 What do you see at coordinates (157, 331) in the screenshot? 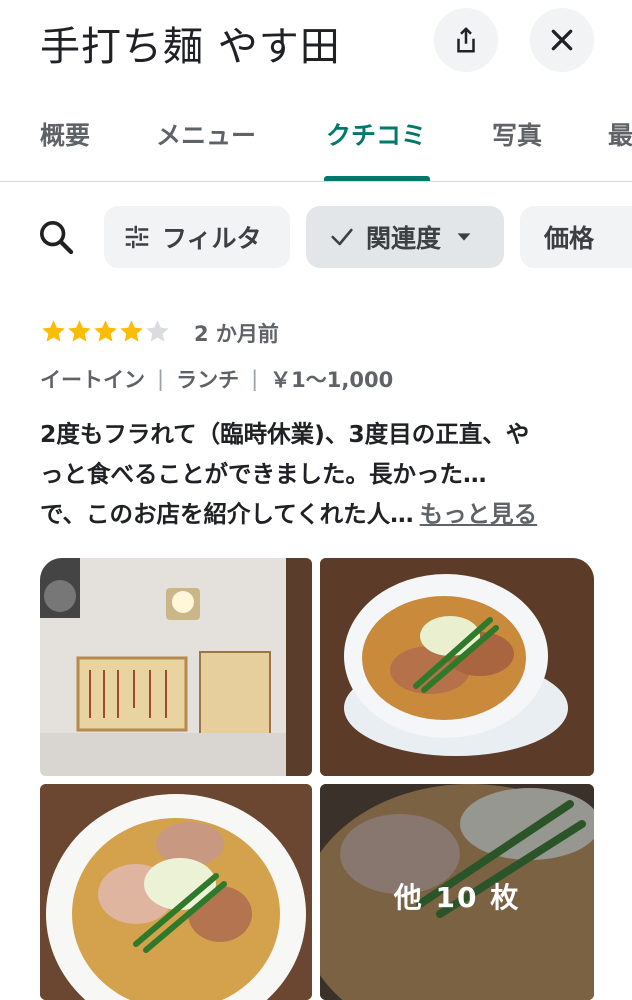
I see `star-empty-icon` at bounding box center [157, 331].